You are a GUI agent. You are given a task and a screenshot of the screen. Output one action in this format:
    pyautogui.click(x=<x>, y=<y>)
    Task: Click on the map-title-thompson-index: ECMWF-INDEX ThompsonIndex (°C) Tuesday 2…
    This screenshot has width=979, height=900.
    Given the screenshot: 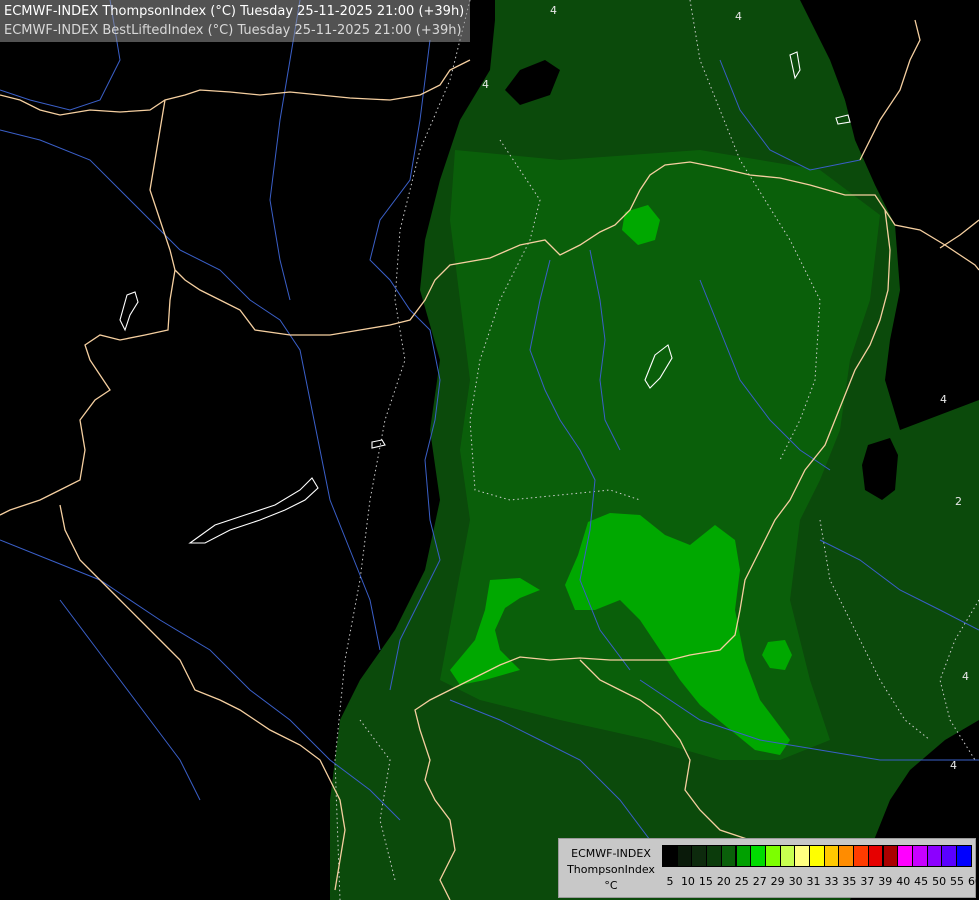 What is the action you would take?
    pyautogui.click(x=234, y=11)
    